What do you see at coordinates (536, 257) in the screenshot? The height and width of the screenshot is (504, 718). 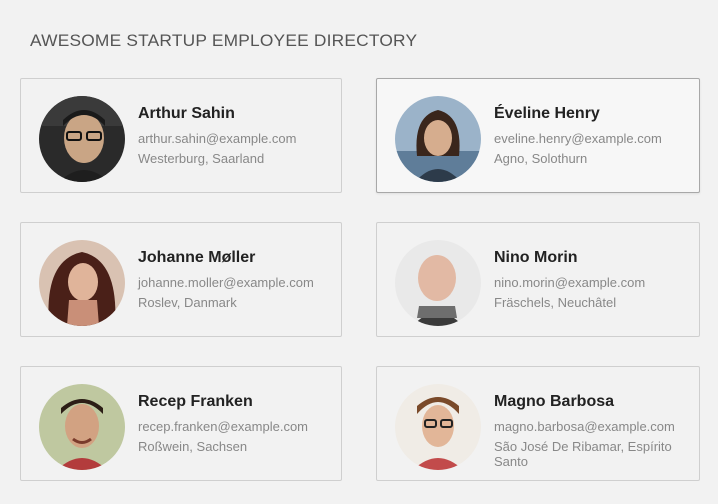 I see `employee-name: Nino Morin` at bounding box center [536, 257].